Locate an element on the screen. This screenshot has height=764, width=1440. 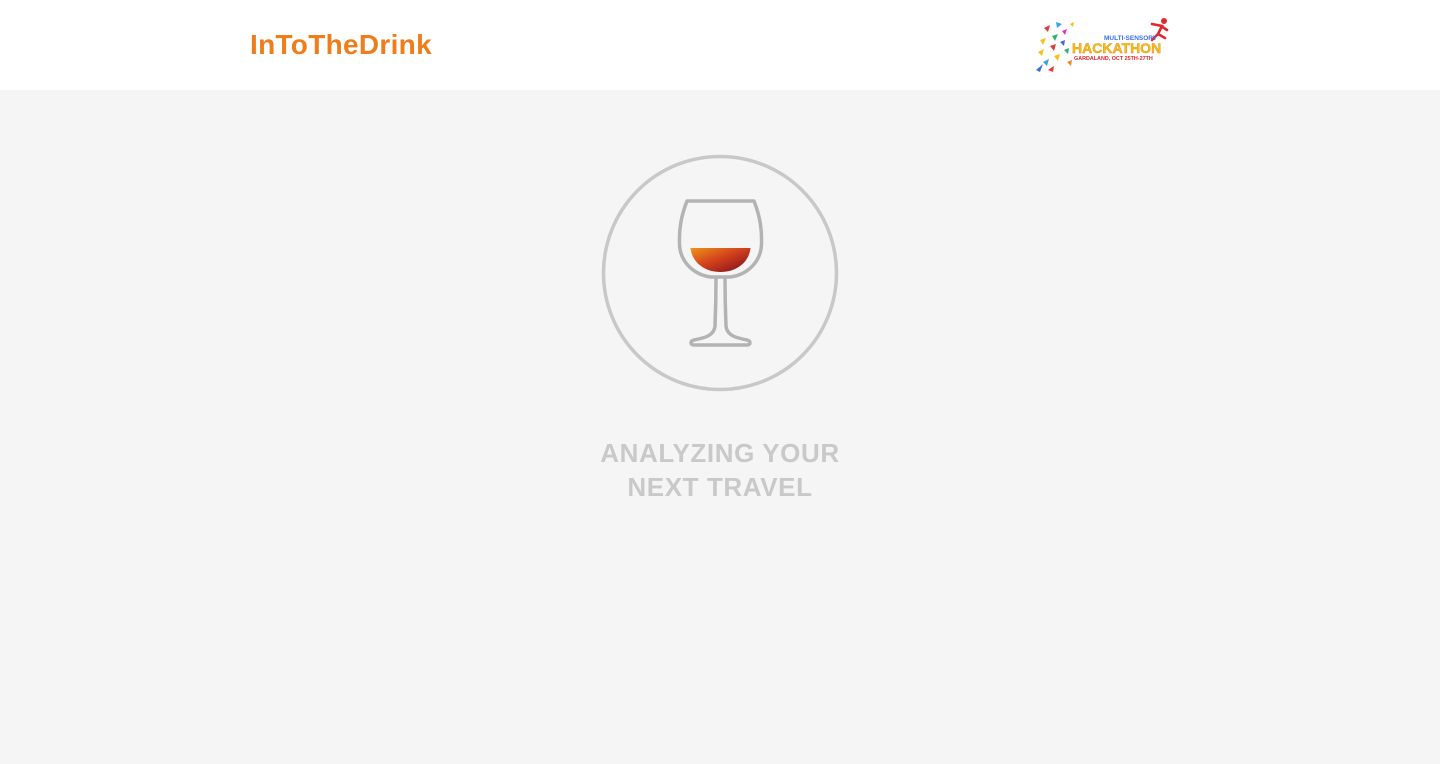
wine-glass-icon is located at coordinates (720, 273).